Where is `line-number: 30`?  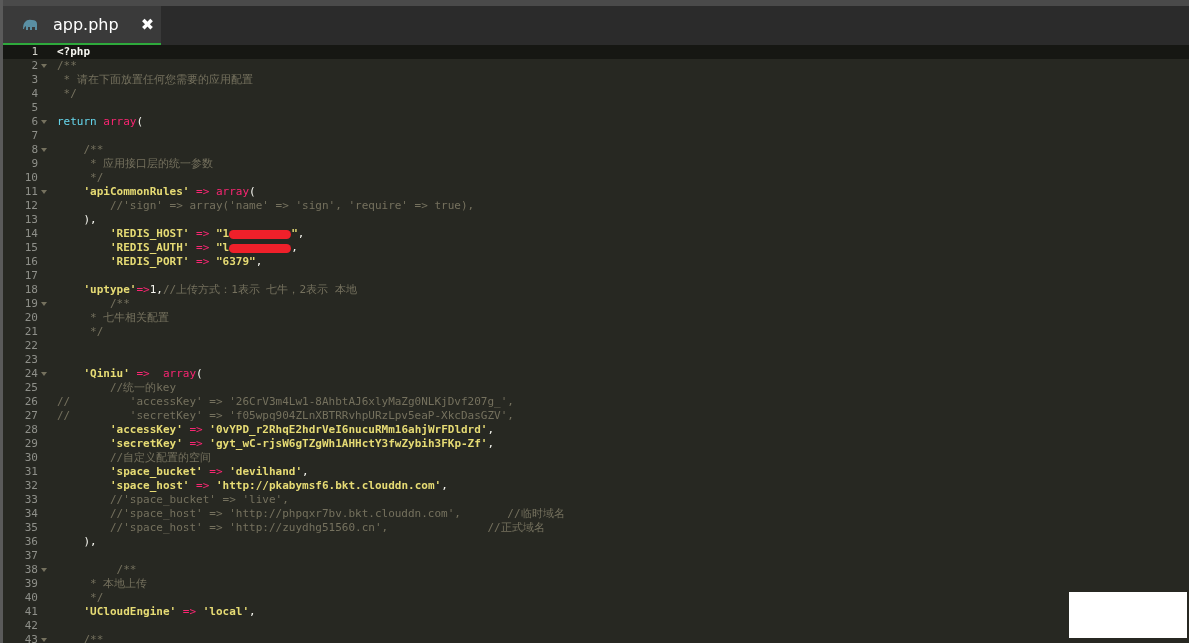 line-number: 30 is located at coordinates (31, 458).